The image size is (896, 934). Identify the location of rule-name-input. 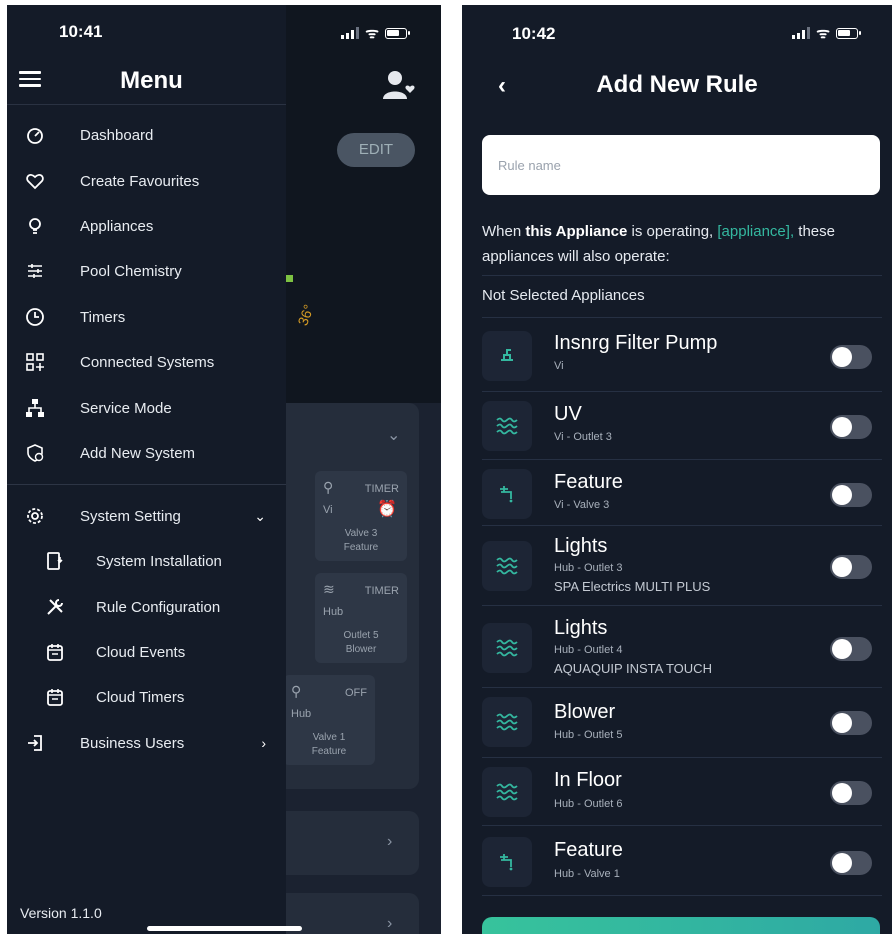
(681, 165).